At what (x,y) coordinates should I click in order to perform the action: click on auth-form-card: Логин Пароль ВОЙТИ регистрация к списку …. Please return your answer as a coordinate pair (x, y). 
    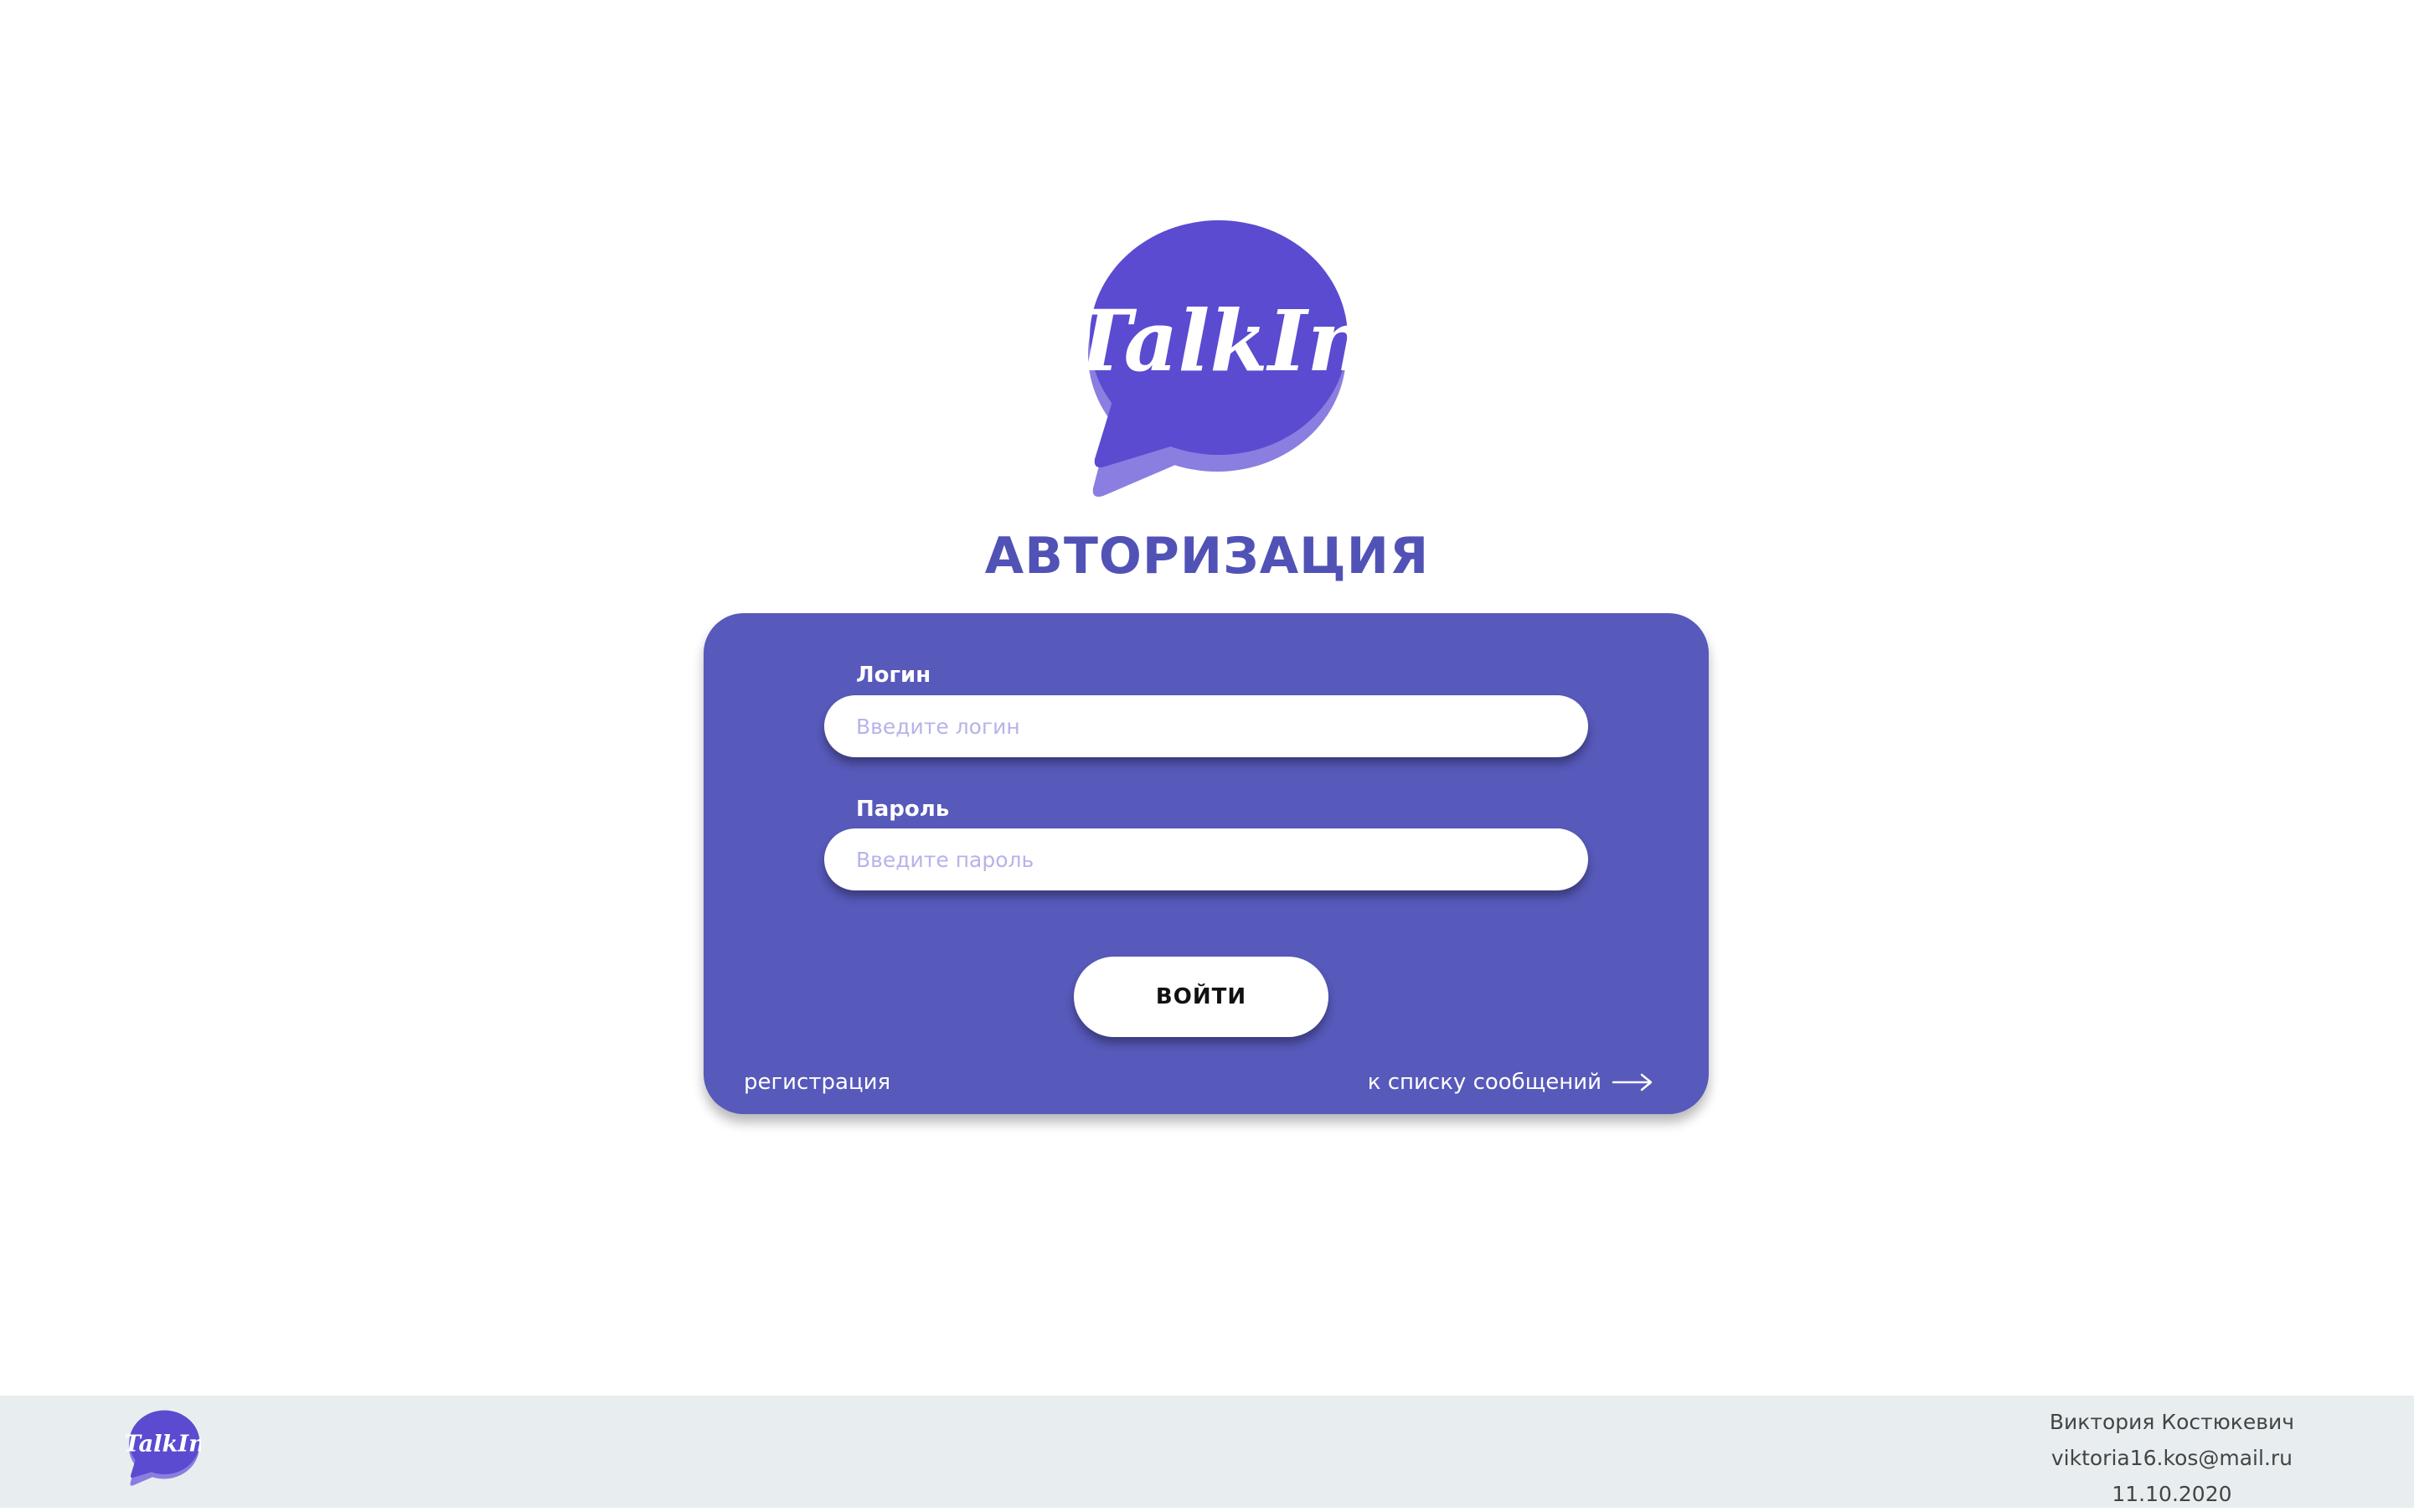
    Looking at the image, I should click on (1206, 863).